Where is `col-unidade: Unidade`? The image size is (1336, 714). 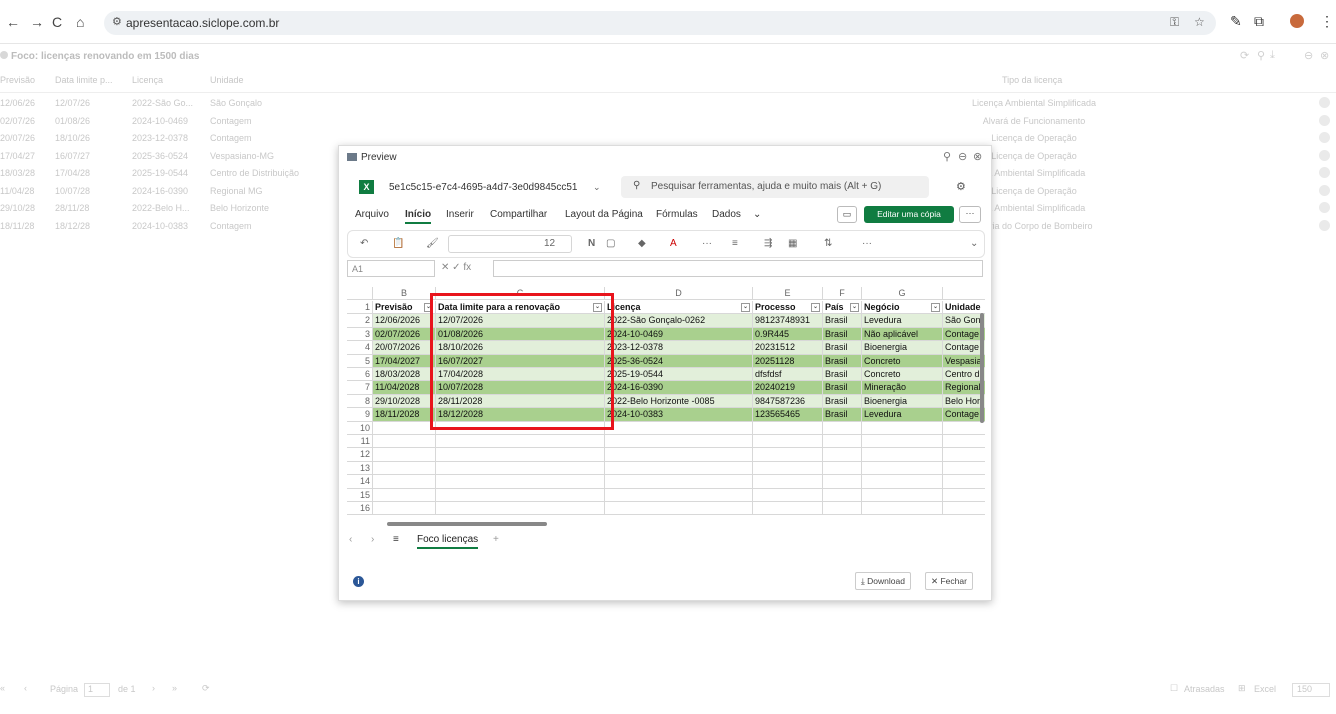
col-unidade: Unidade is located at coordinates (227, 80).